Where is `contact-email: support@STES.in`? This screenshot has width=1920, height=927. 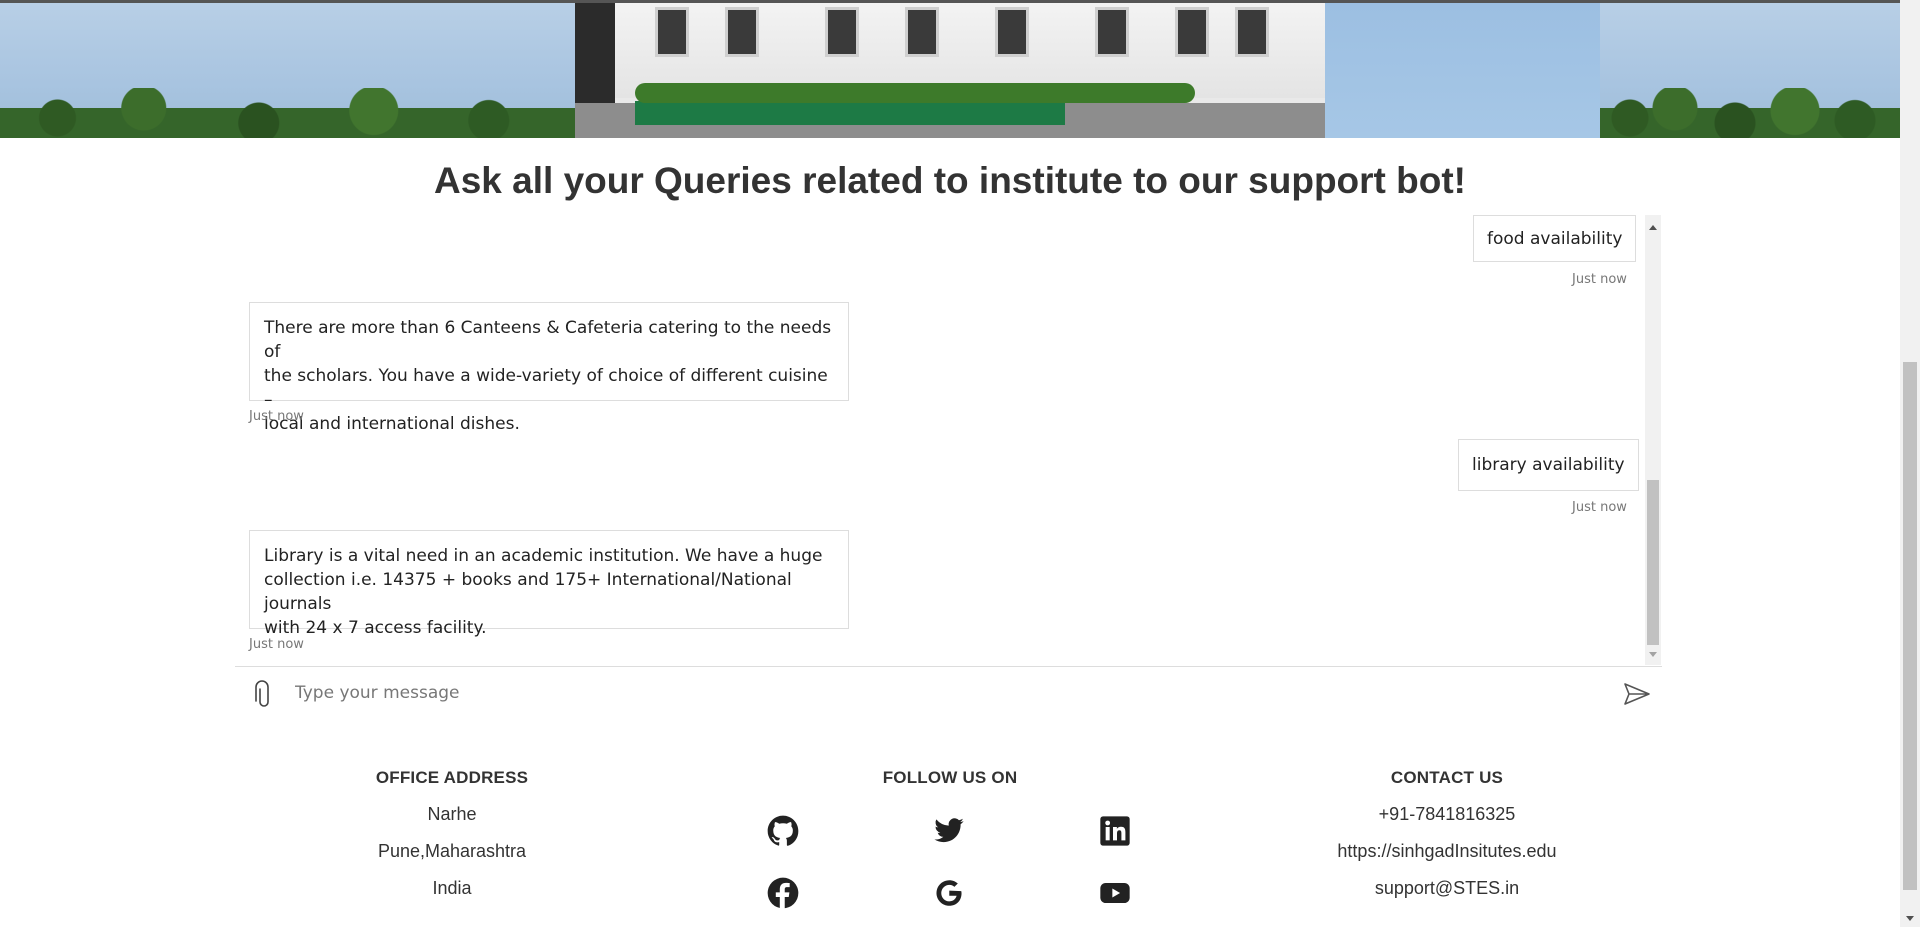 contact-email: support@STES.in is located at coordinates (1447, 888).